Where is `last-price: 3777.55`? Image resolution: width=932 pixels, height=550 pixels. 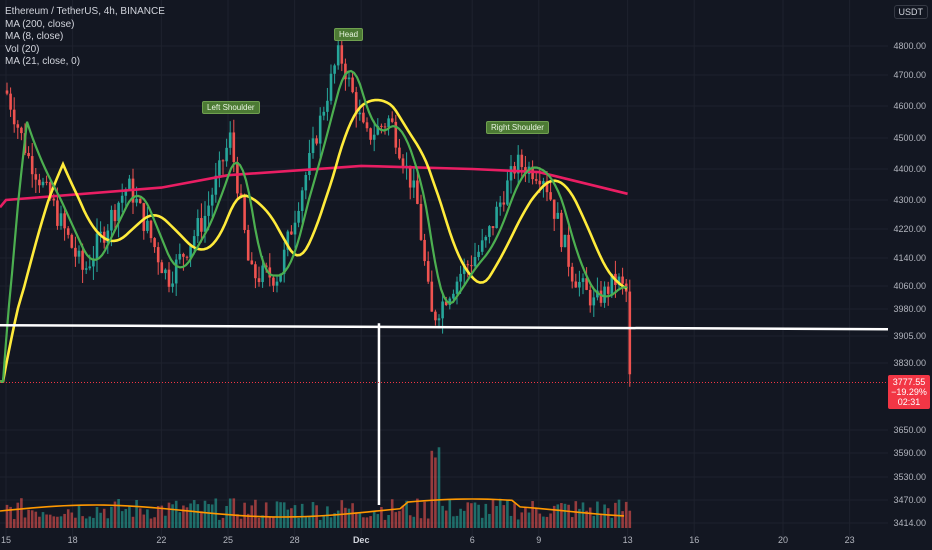
last-price: 3777.55 is located at coordinates (909, 382).